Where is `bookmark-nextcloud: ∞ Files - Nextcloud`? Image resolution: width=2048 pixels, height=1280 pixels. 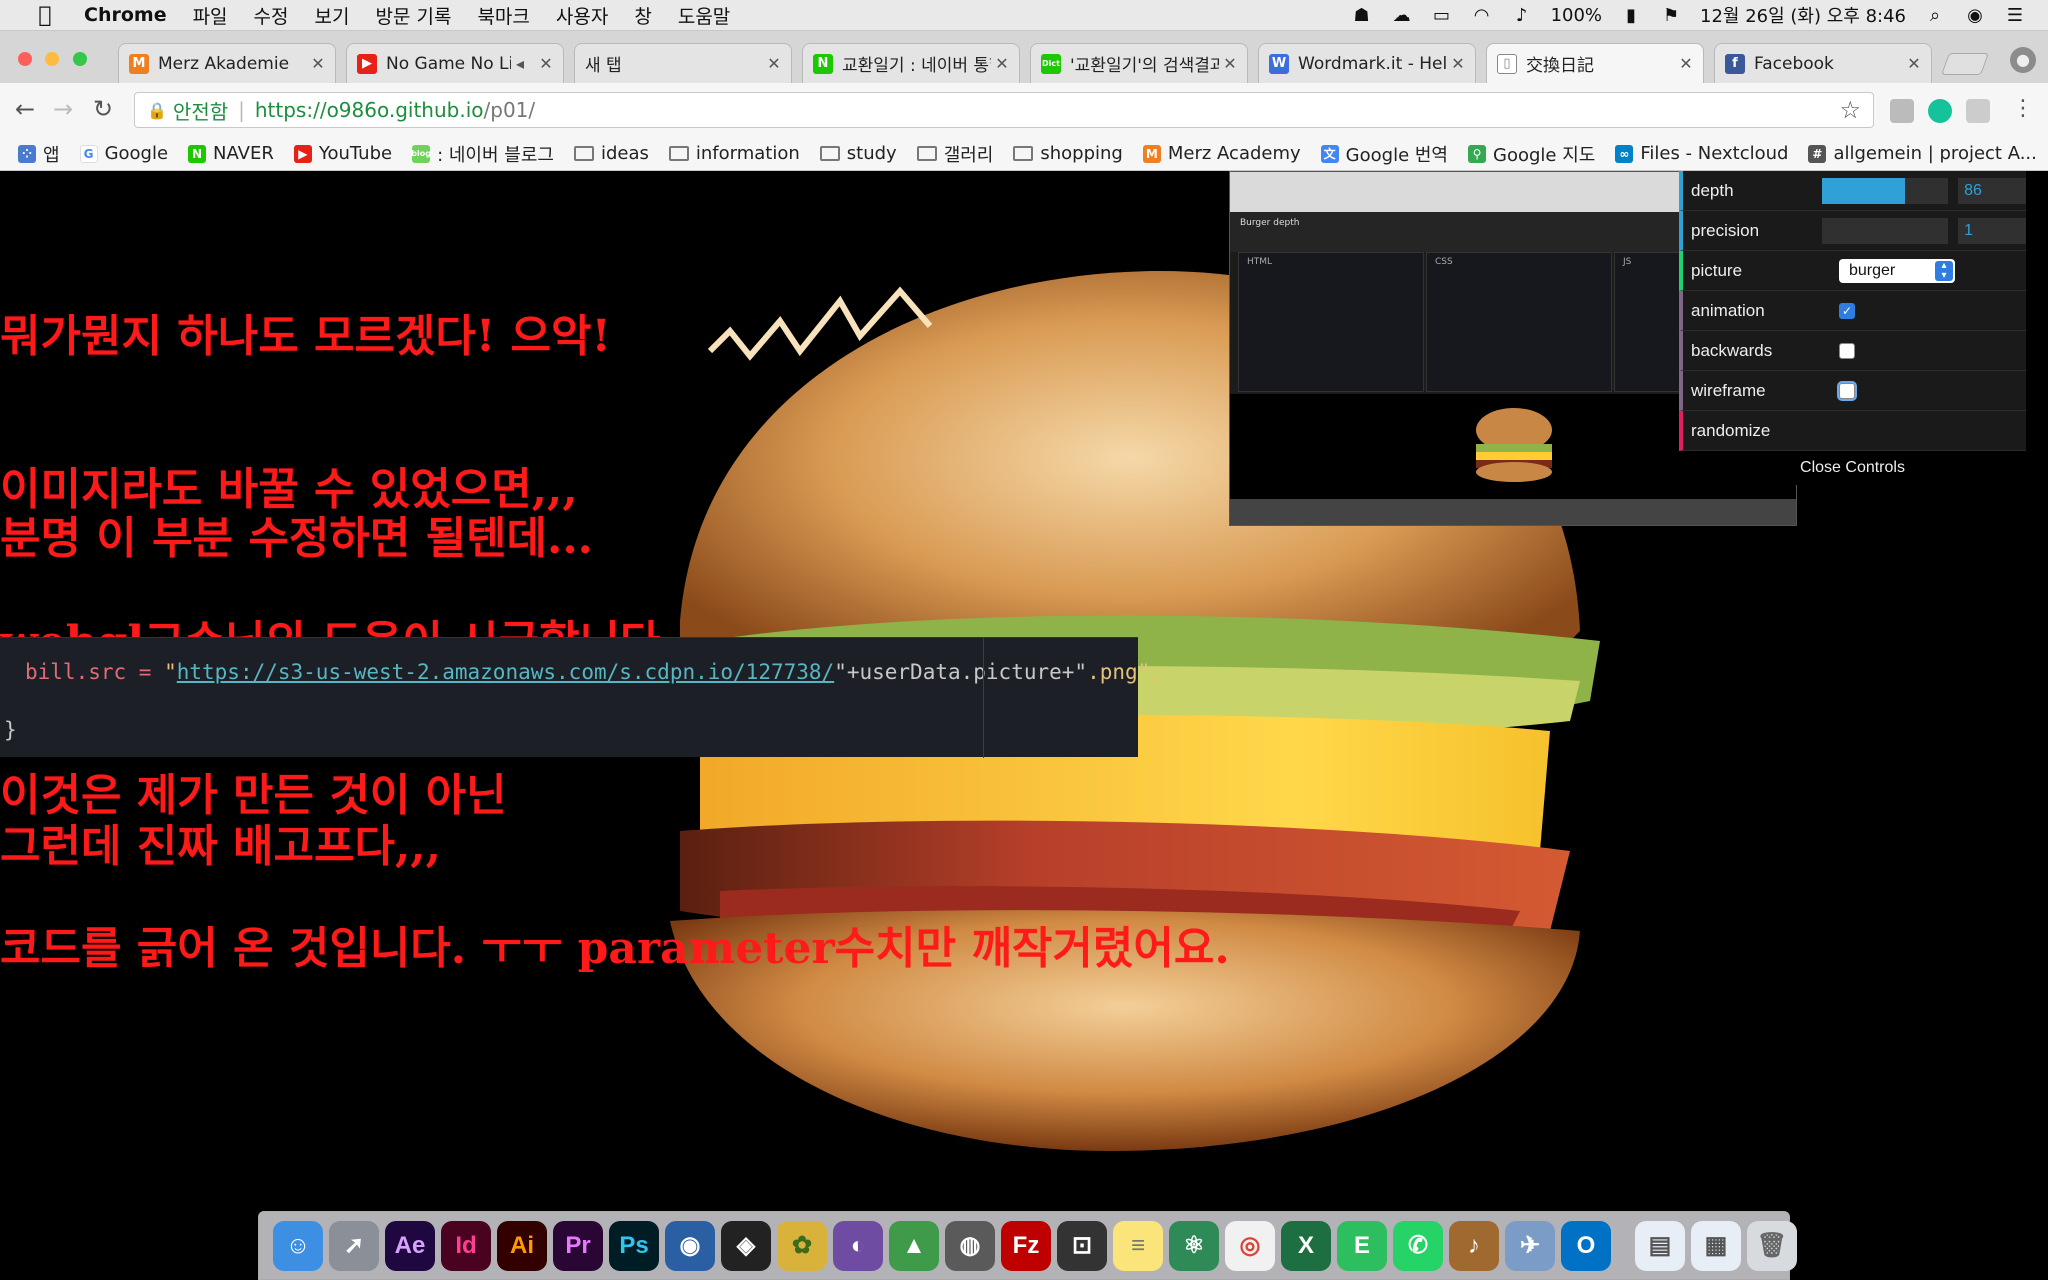
bookmark-nextcloud: ∞ Files - Nextcloud is located at coordinates (1701, 153).